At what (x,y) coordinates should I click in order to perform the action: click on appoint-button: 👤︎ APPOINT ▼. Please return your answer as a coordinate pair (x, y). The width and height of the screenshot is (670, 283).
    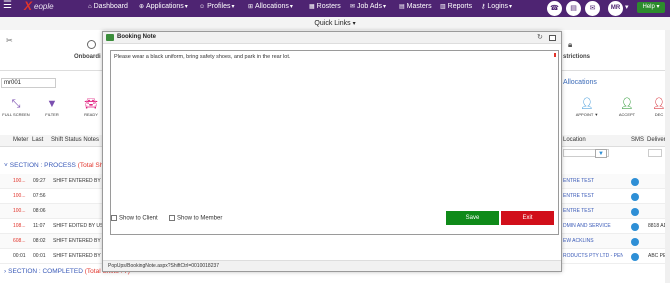
    Looking at the image, I should click on (587, 107).